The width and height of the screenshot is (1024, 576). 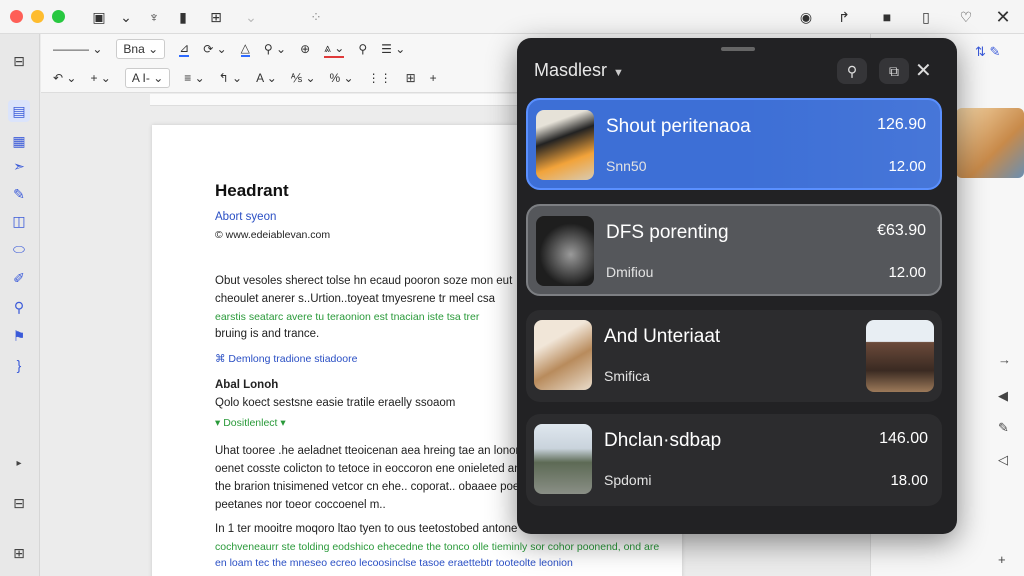 What do you see at coordinates (512, 17) in the screenshot?
I see `title-bar: ▣ ⌄ ♆ ▮ ⊞ ⌄ ⁘ ◉ ↱ ■ ▯ ♡ ✕` at bounding box center [512, 17].